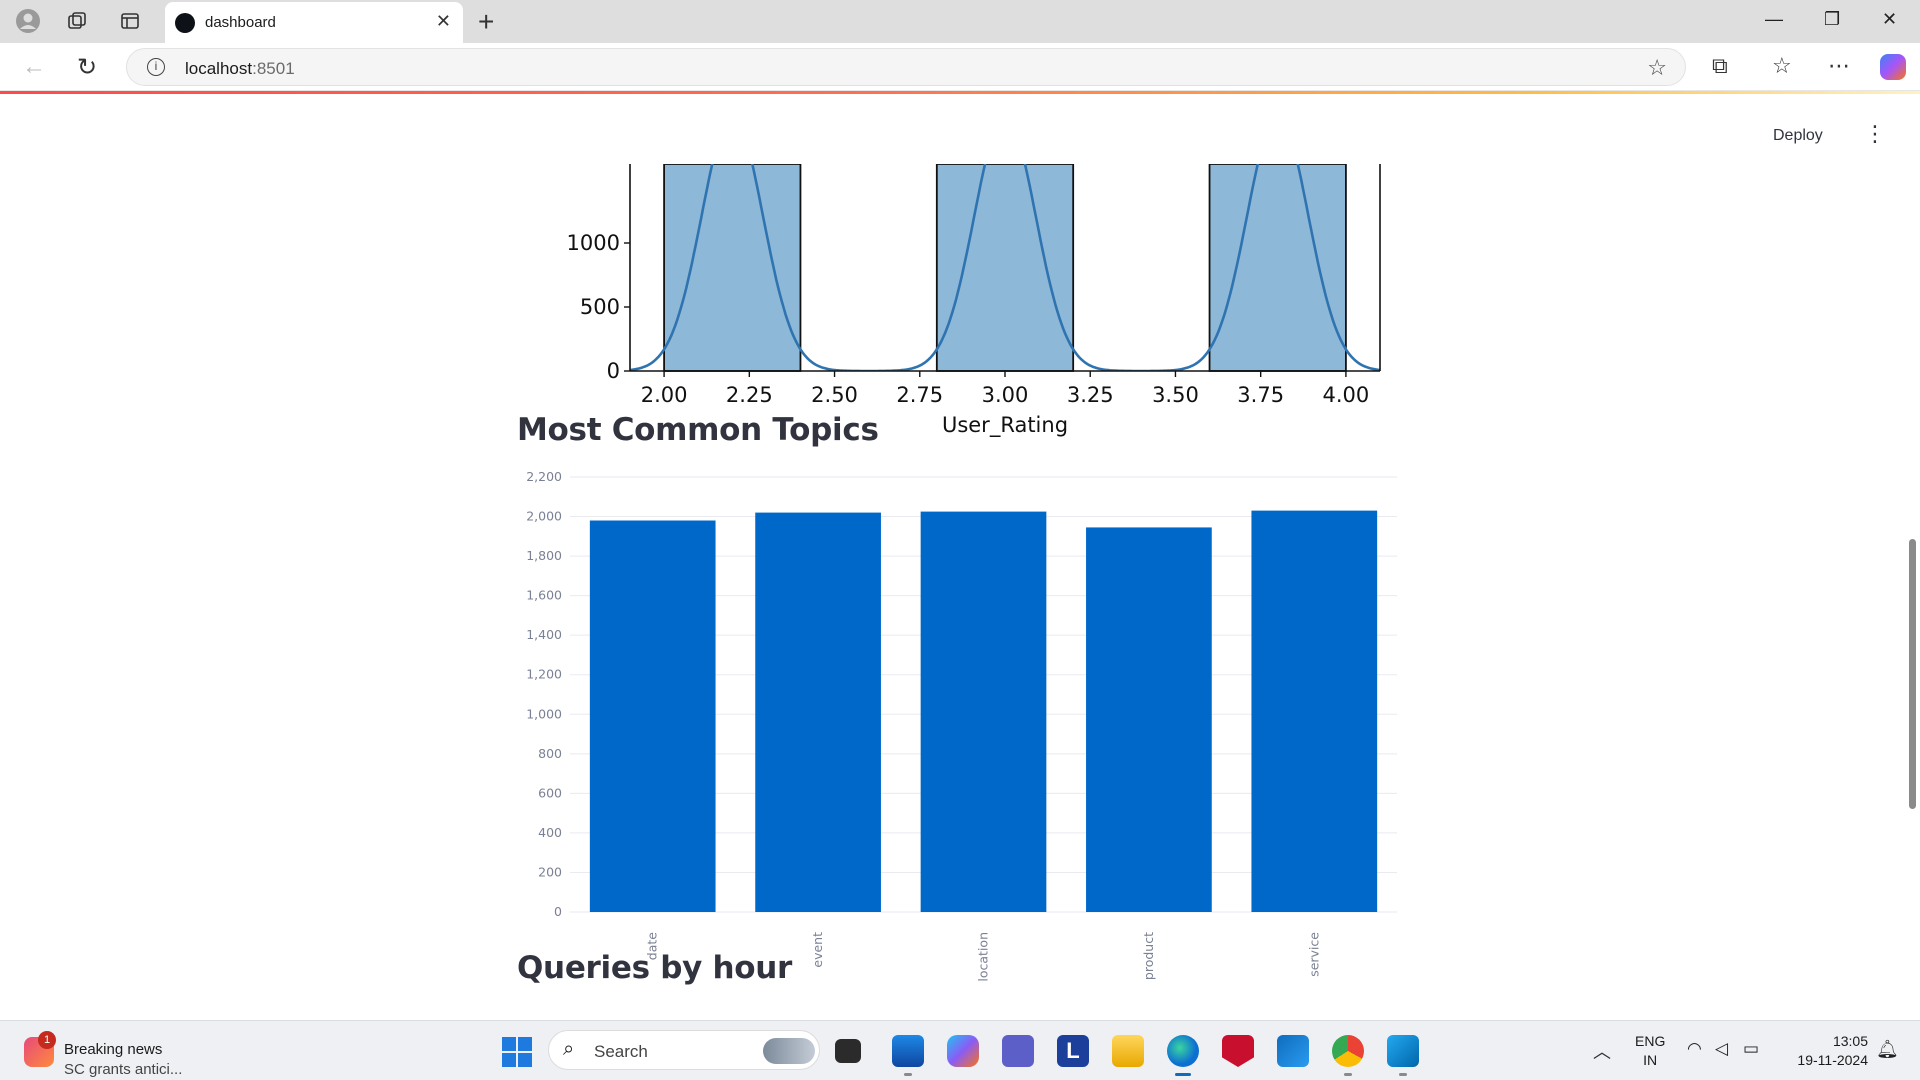  What do you see at coordinates (789, 1051) in the screenshot?
I see `search-highlight-icon` at bounding box center [789, 1051].